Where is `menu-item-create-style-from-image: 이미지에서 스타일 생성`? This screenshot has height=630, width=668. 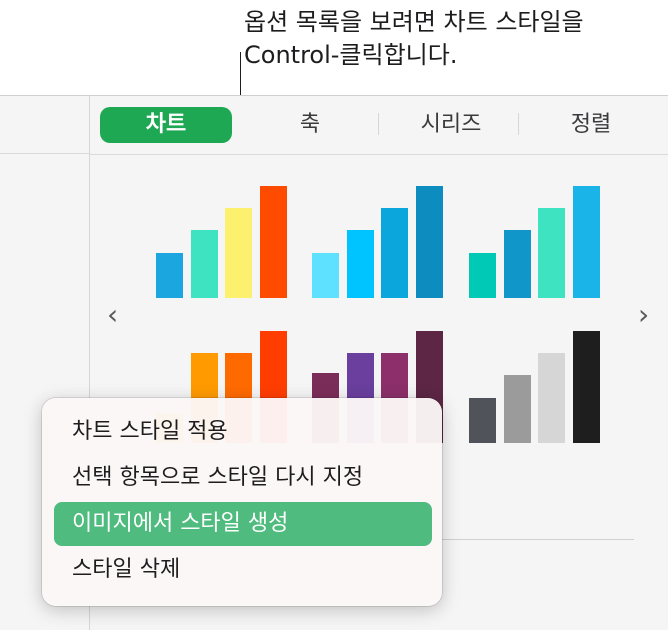
menu-item-create-style-from-image: 이미지에서 스타일 생성 is located at coordinates (243, 524).